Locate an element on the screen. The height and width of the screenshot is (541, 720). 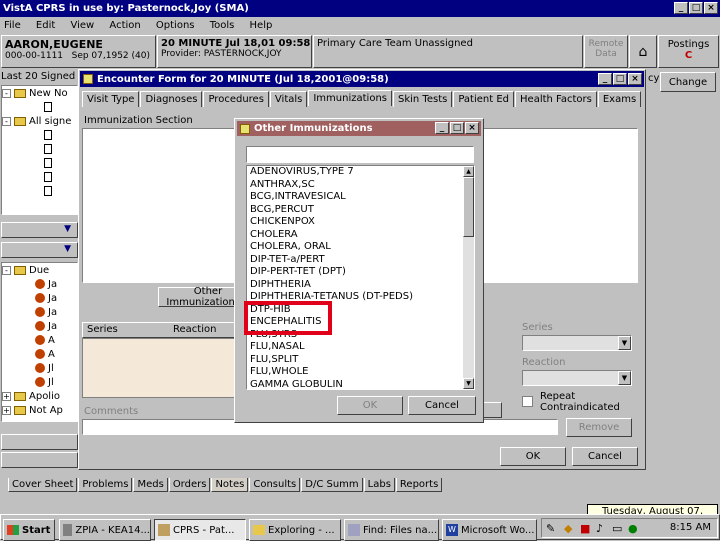
tab-meds: Meds is located at coordinates (150, 485).